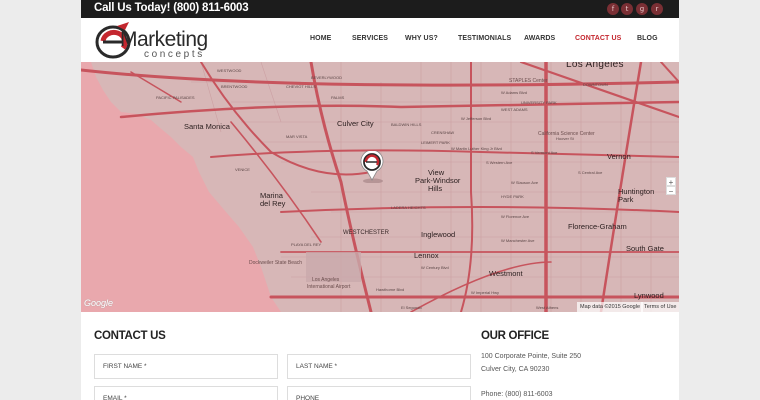 This screenshot has width=760, height=400. I want to click on map-label-los-angeles: Los Angeles, so click(595, 66).